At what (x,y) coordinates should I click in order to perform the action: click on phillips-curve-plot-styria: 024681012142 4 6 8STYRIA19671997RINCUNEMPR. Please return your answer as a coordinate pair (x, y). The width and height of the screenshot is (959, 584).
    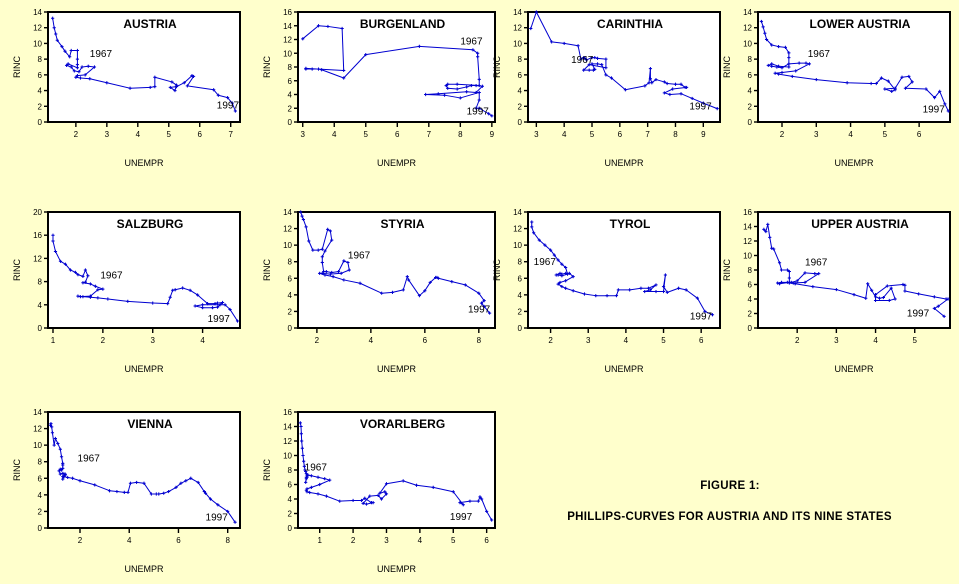
    Looking at the image, I should click on (379, 291).